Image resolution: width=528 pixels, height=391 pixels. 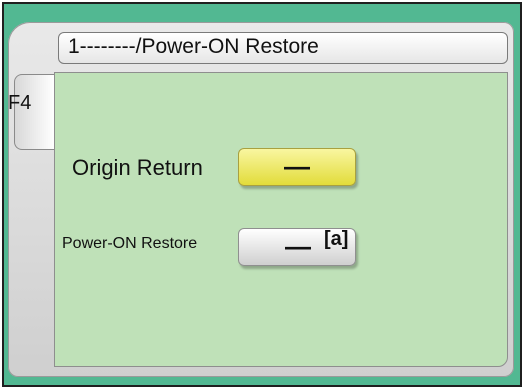 I want to click on origin-return-label: Origin Return, so click(x=137, y=167).